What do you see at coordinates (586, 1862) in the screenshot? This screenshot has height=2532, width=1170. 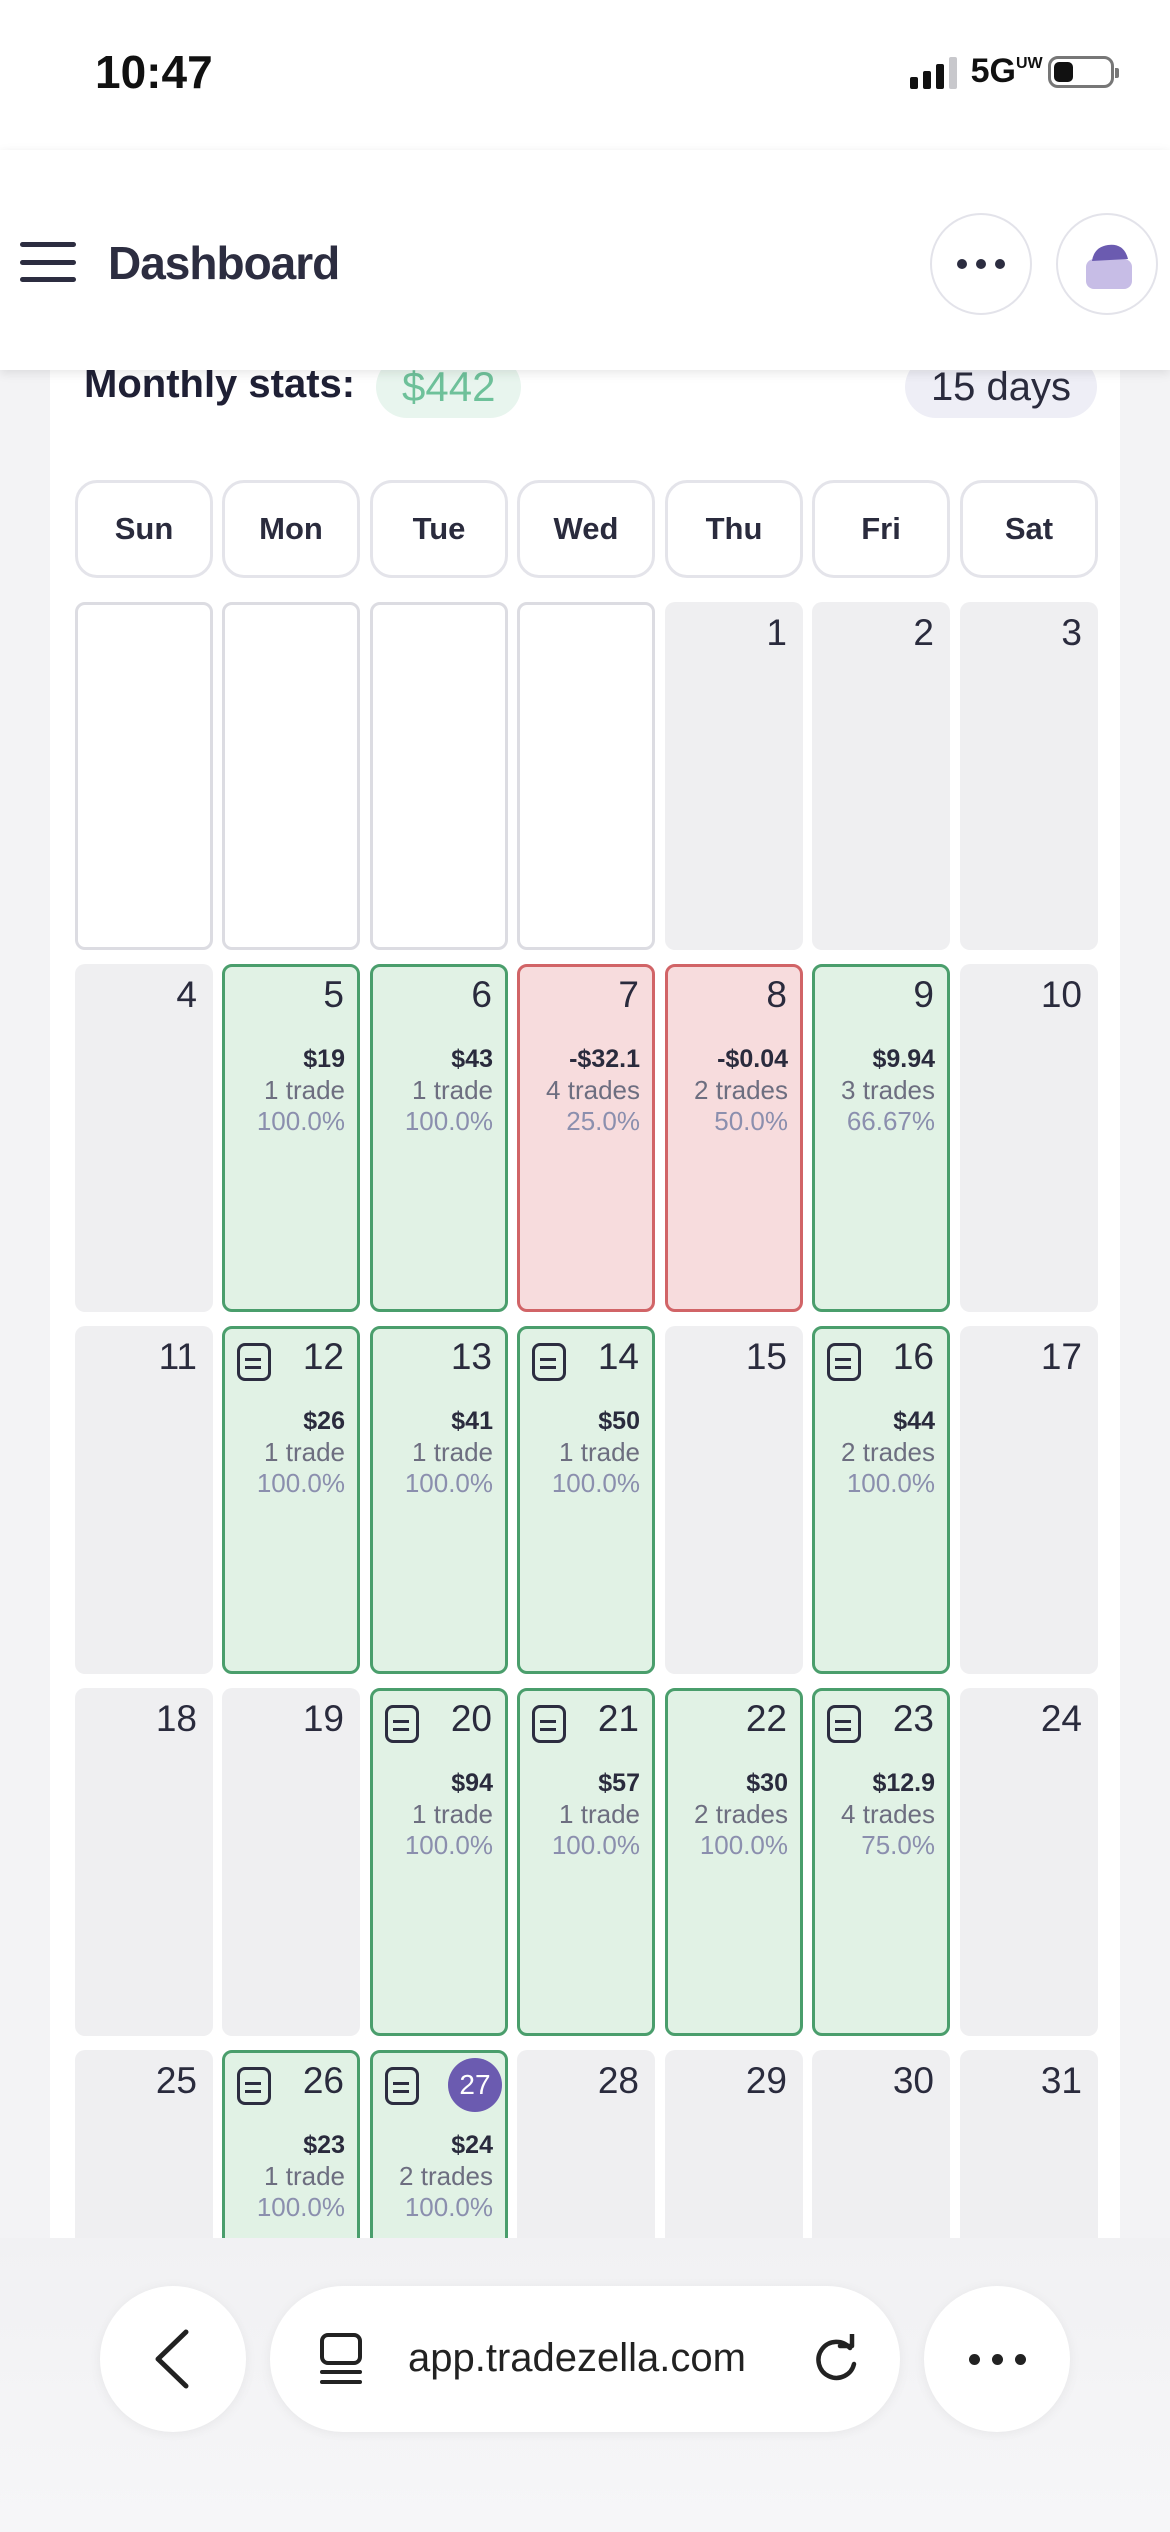 I see `calendar-day-21: 21 $57 1 trade 100.0%` at bounding box center [586, 1862].